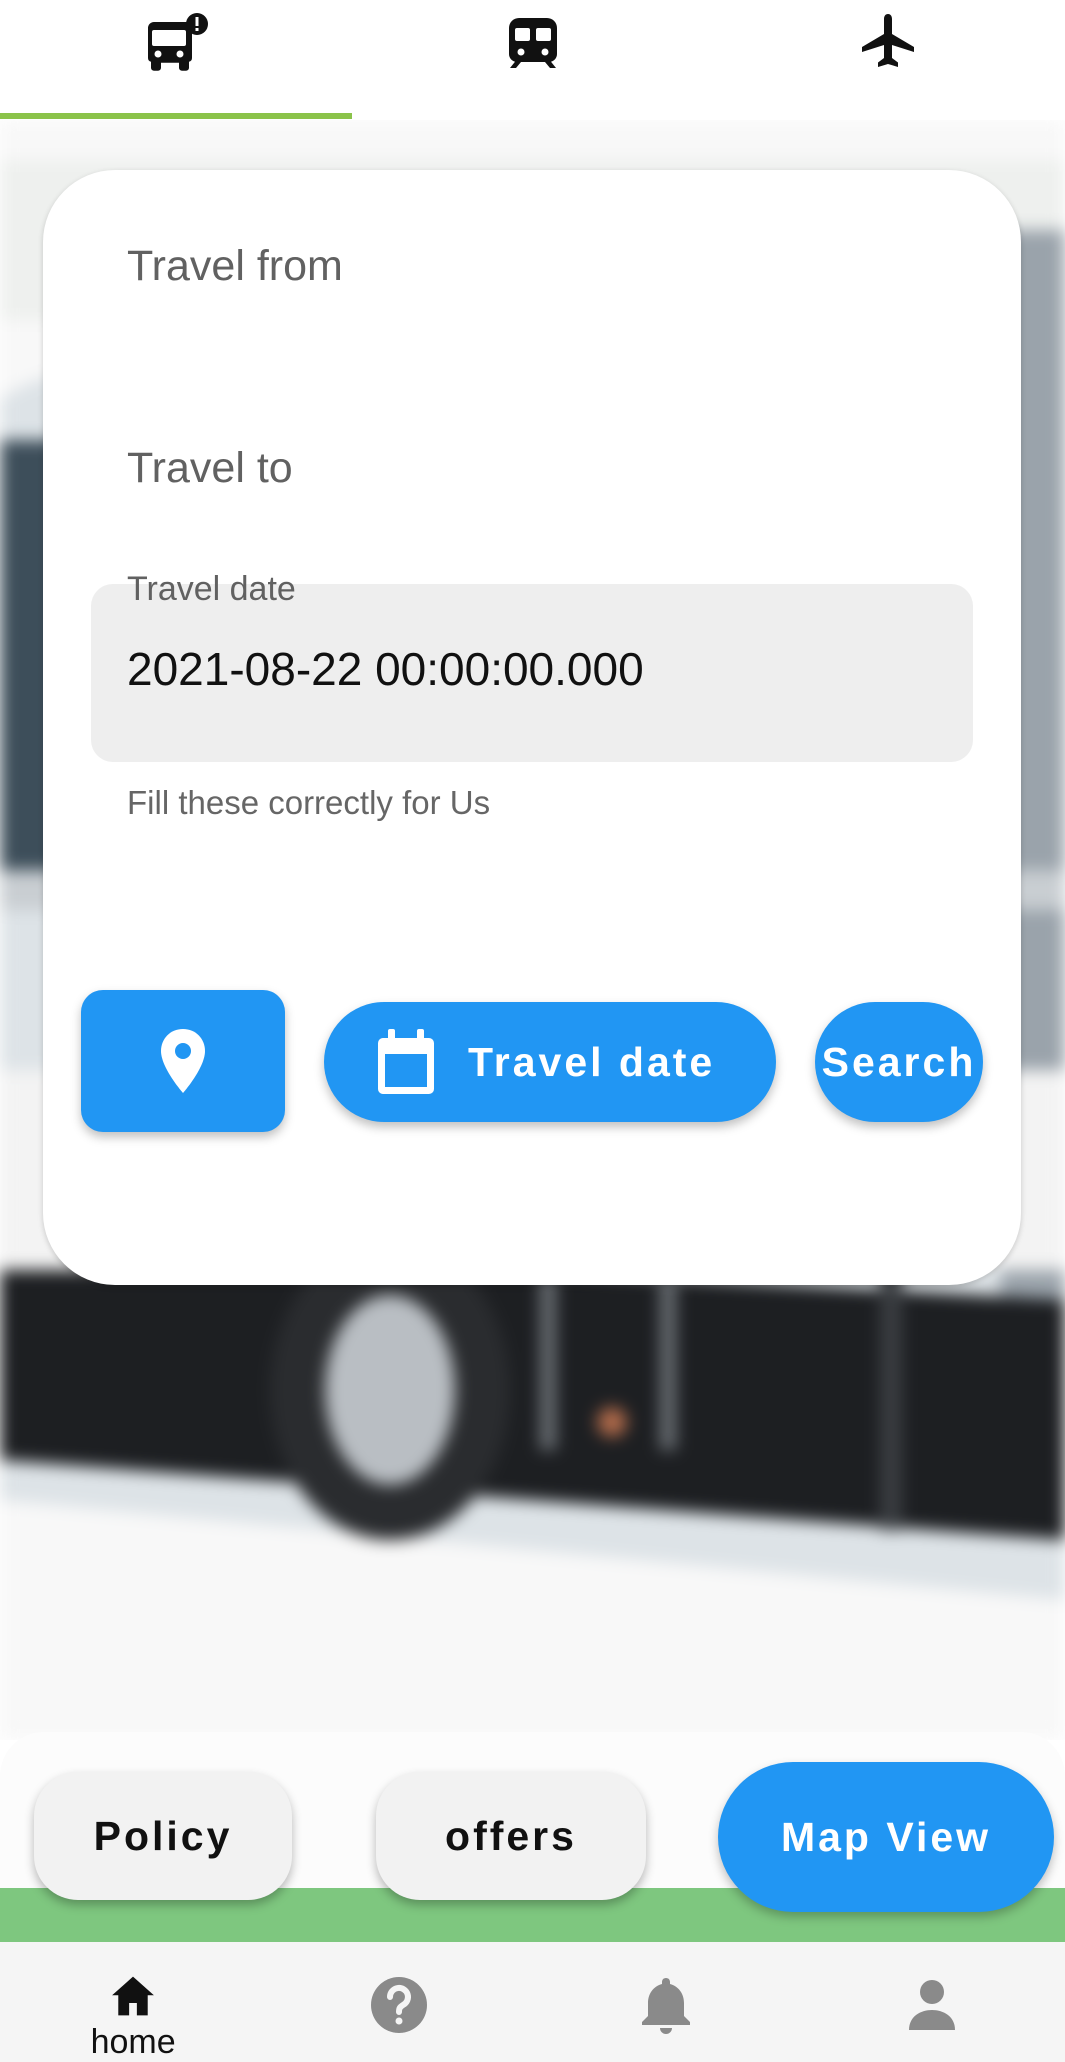  Describe the element at coordinates (177, 42) in the screenshot. I see `bus-alert-icon` at that location.